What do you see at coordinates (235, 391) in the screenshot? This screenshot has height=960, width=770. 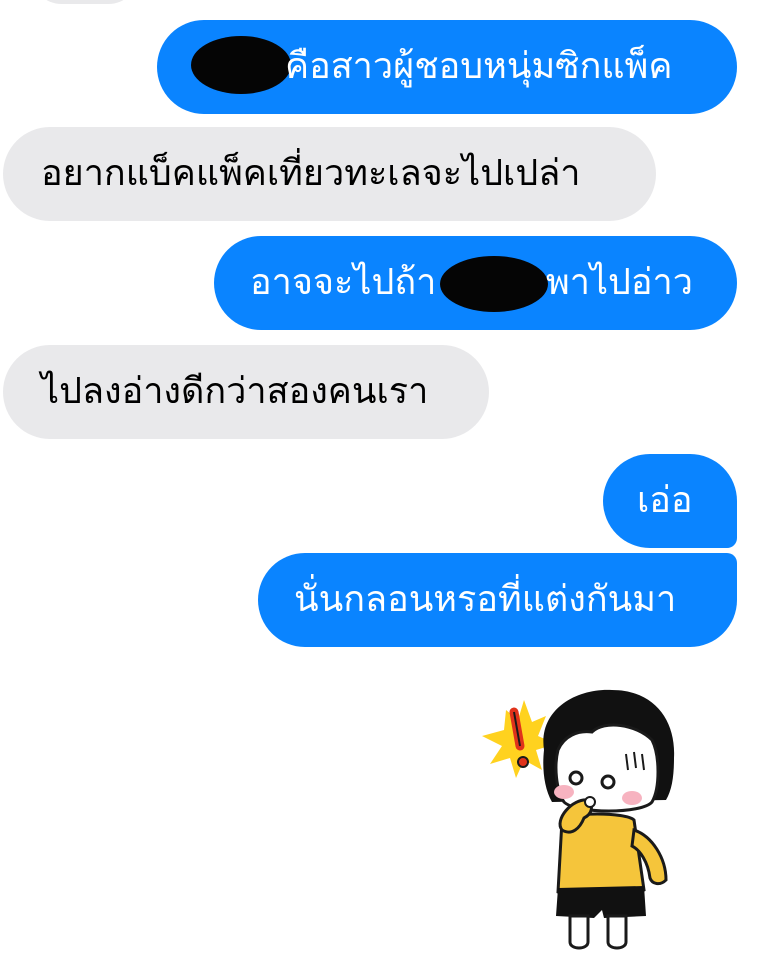 I see `message-text: ไปลงอ่างดีกว่าสองคนเรา` at bounding box center [235, 391].